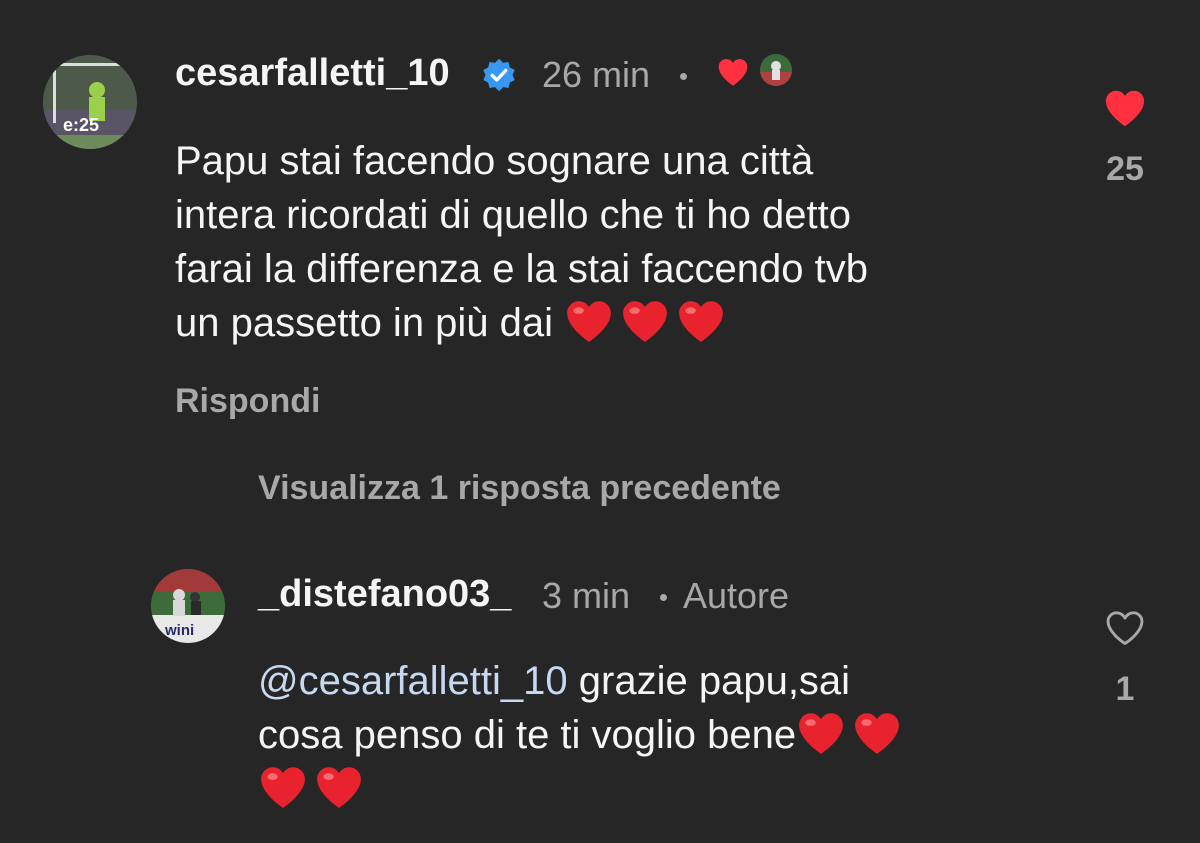  I want to click on mention-link: @cesarfalletti_10, so click(413, 681).